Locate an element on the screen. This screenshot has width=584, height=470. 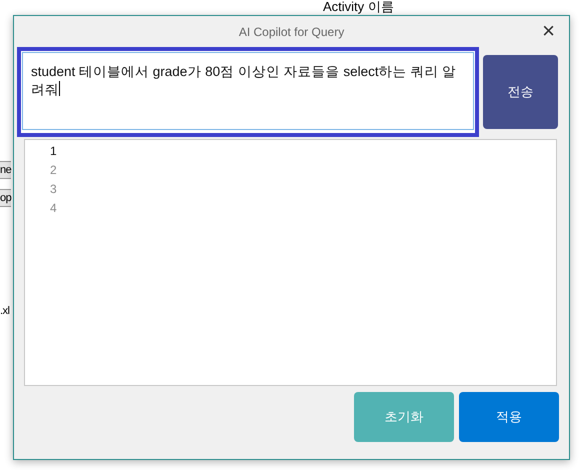
column-header: Activity 이름 is located at coordinates (358, 7).